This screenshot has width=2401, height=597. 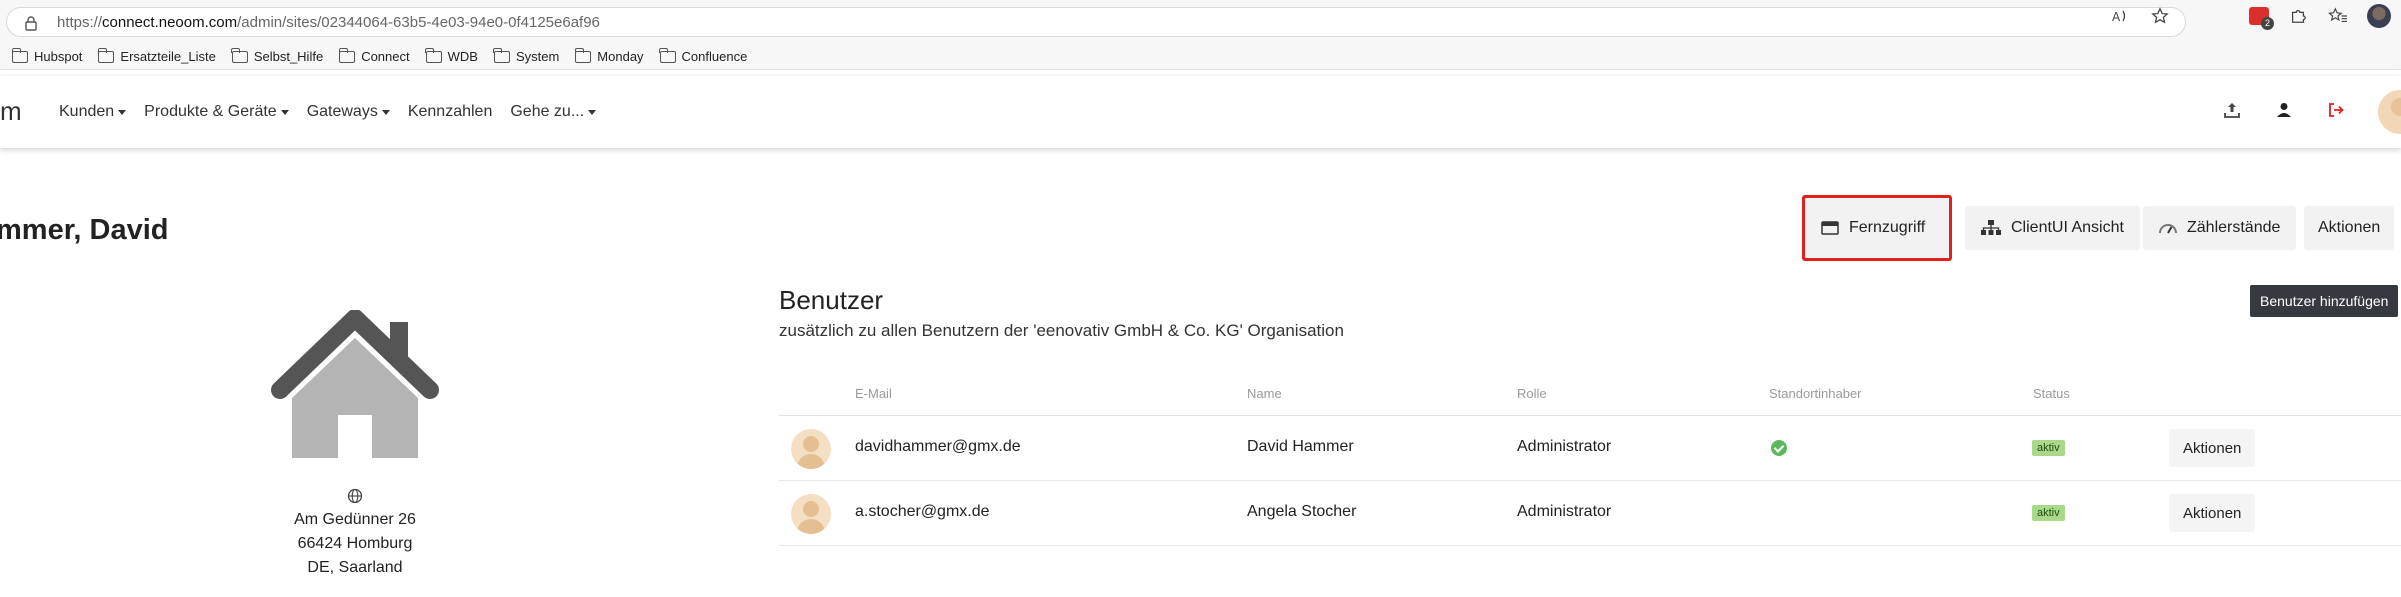 I want to click on browser-profile-avatar, so click(x=2379, y=16).